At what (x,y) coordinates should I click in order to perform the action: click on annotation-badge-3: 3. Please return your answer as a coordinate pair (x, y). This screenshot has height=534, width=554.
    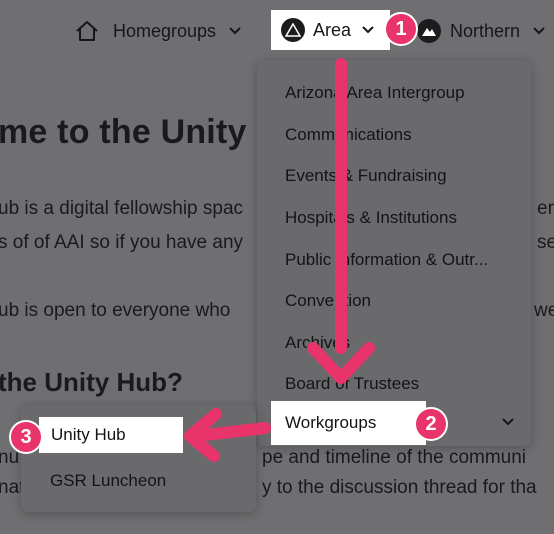
    Looking at the image, I should click on (26, 437).